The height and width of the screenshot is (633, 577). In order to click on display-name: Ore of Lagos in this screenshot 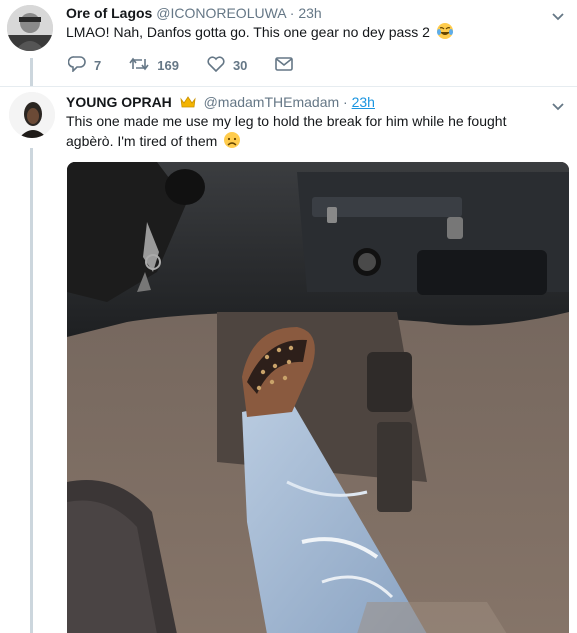, I will do `click(109, 13)`.